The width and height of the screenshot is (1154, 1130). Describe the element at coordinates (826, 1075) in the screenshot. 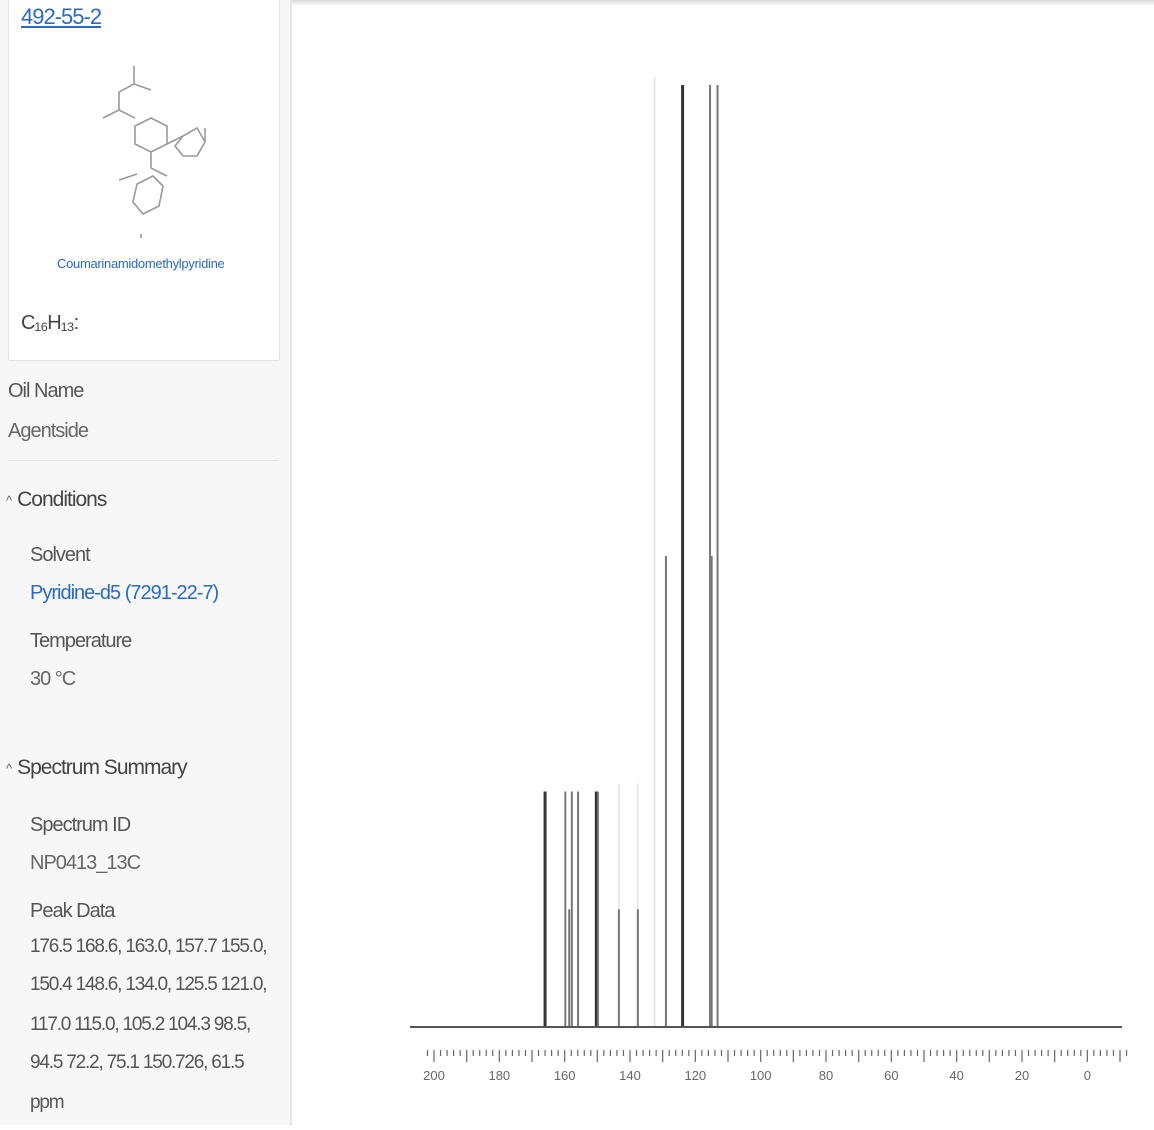

I see `x-axis-tick-label: 80` at that location.